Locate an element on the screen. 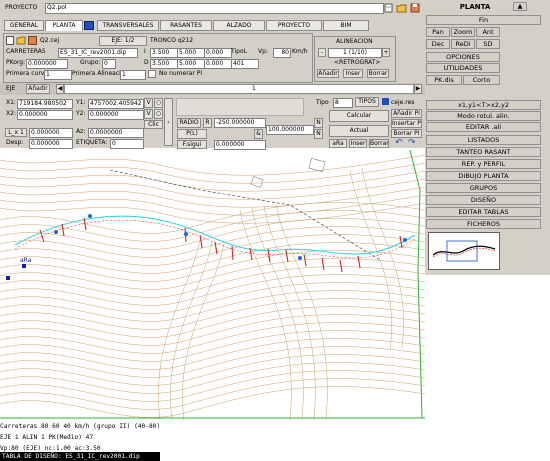  az-value: 0.0000000 is located at coordinates (116, 133).